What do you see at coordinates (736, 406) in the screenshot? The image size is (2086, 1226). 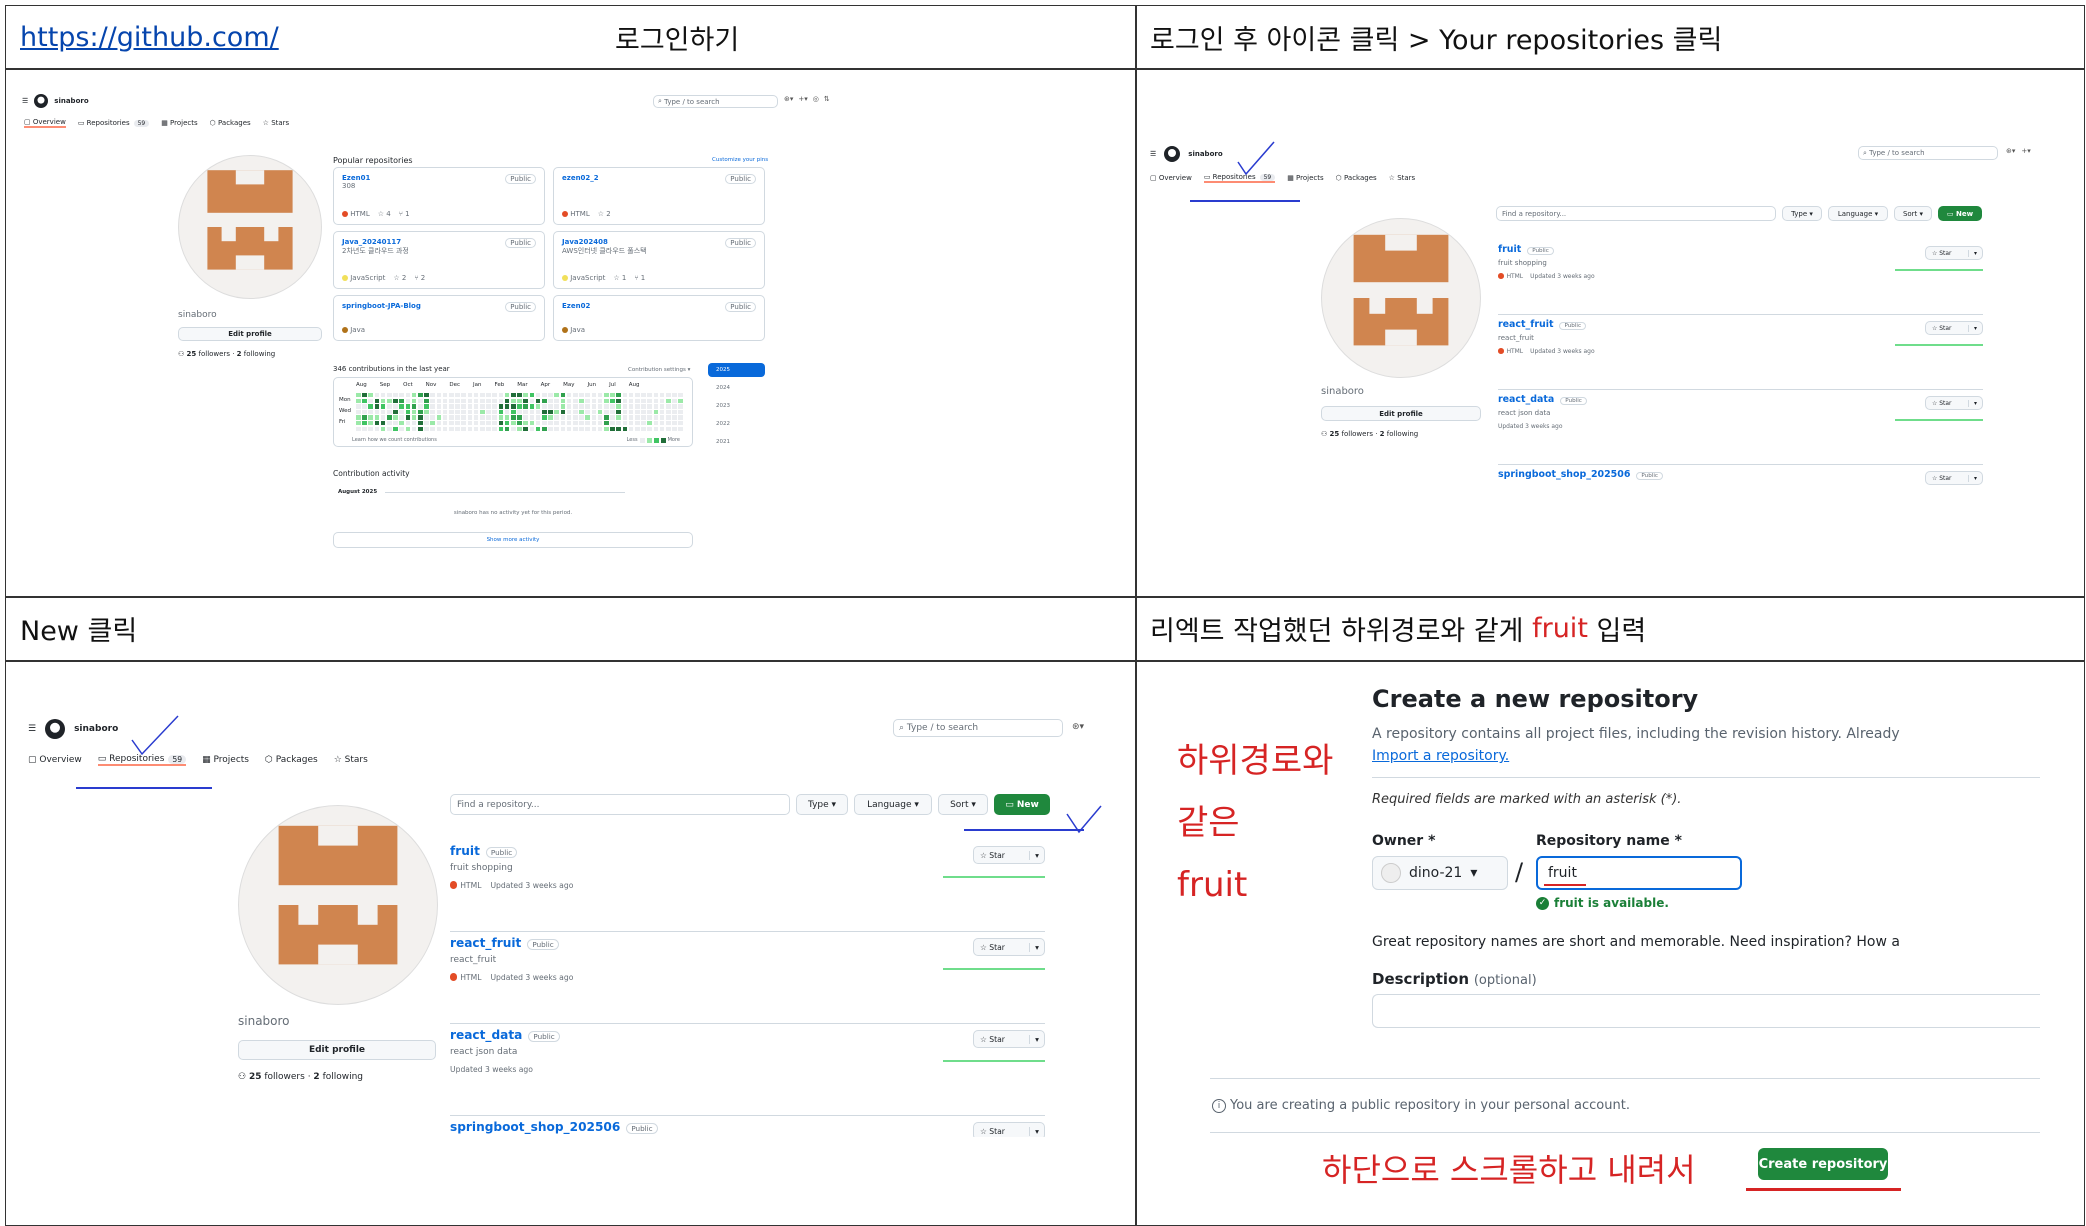 I see `year-item: 2023` at bounding box center [736, 406].